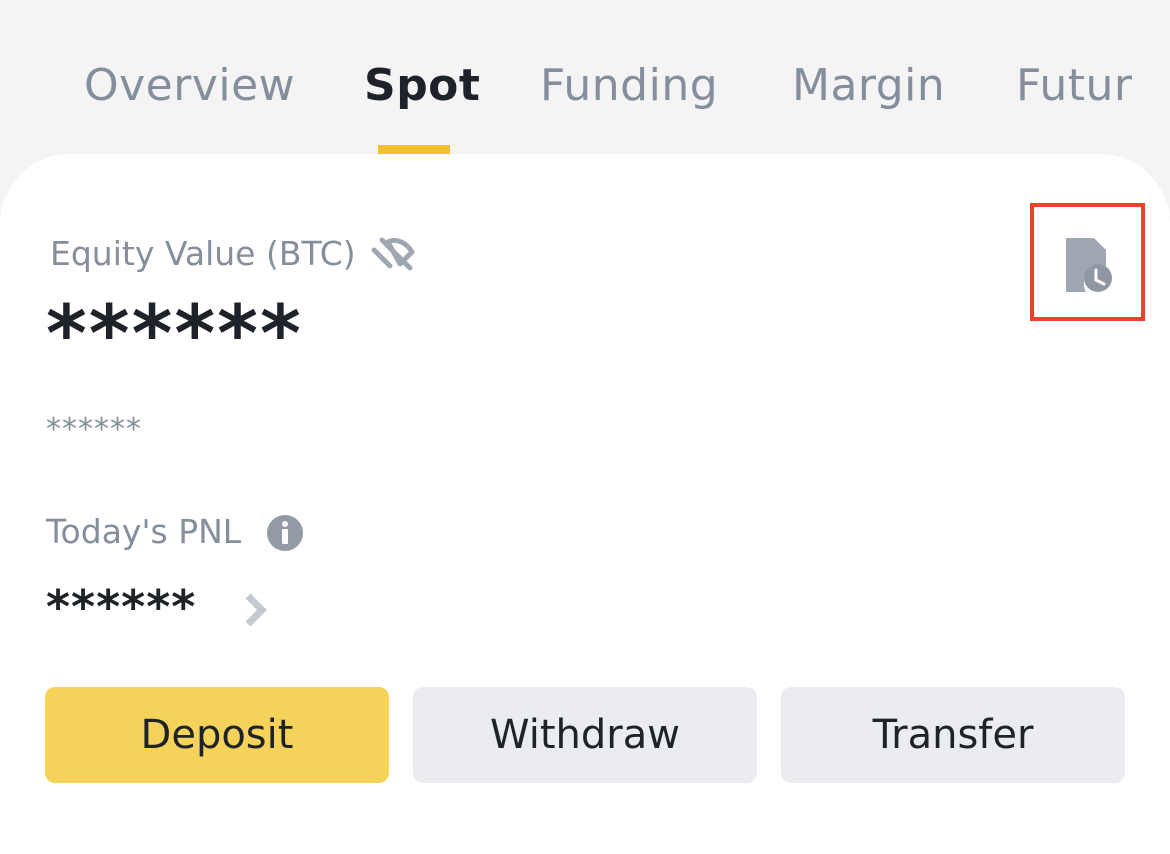  I want to click on chevron-right-icon, so click(255, 612).